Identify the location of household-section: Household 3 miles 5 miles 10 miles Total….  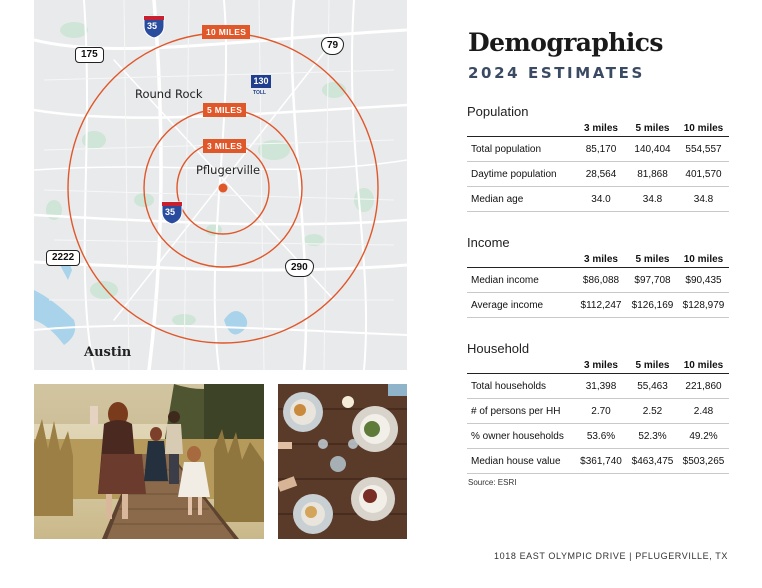
(598, 407).